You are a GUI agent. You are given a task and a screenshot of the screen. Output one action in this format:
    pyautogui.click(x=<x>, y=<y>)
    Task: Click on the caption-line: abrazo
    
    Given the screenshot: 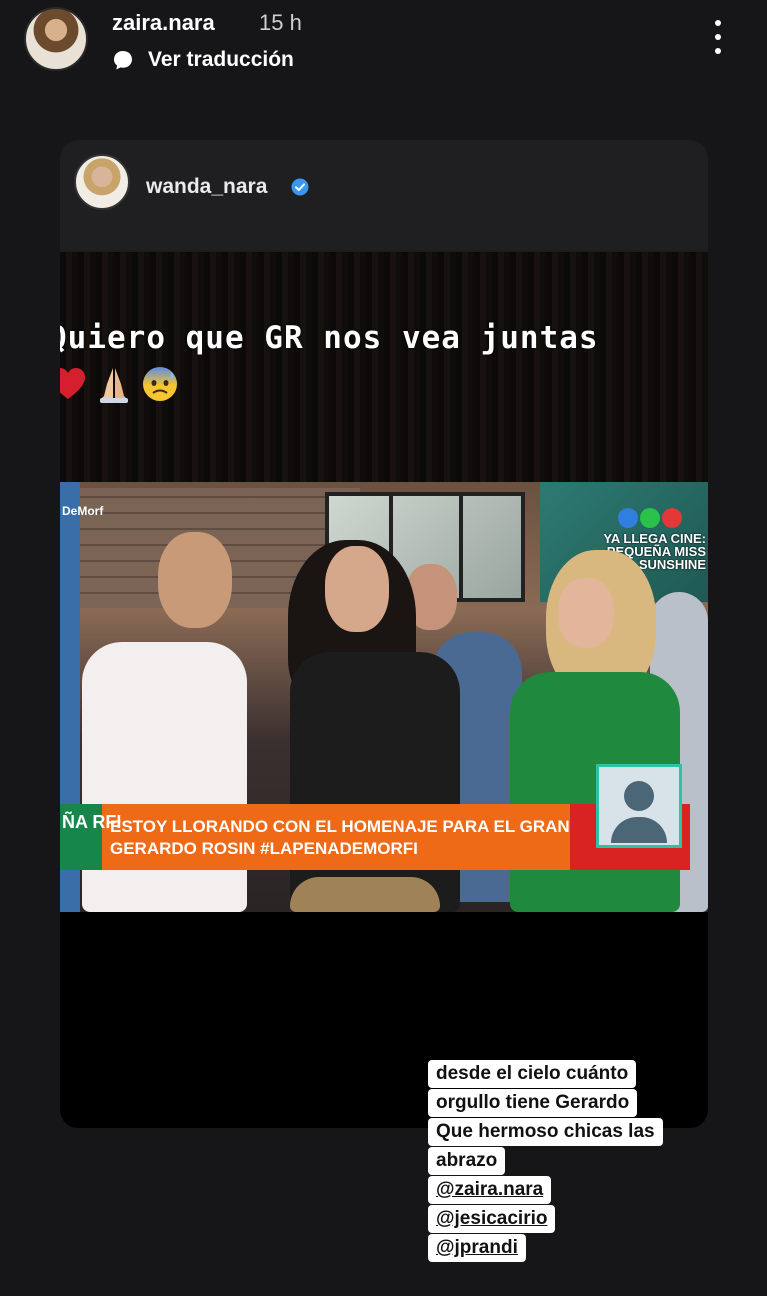 What is the action you would take?
    pyautogui.click(x=467, y=1161)
    